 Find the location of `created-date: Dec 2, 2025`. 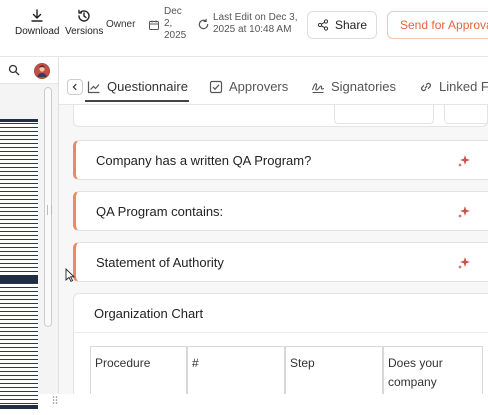

created-date: Dec 2, 2025 is located at coordinates (168, 24).